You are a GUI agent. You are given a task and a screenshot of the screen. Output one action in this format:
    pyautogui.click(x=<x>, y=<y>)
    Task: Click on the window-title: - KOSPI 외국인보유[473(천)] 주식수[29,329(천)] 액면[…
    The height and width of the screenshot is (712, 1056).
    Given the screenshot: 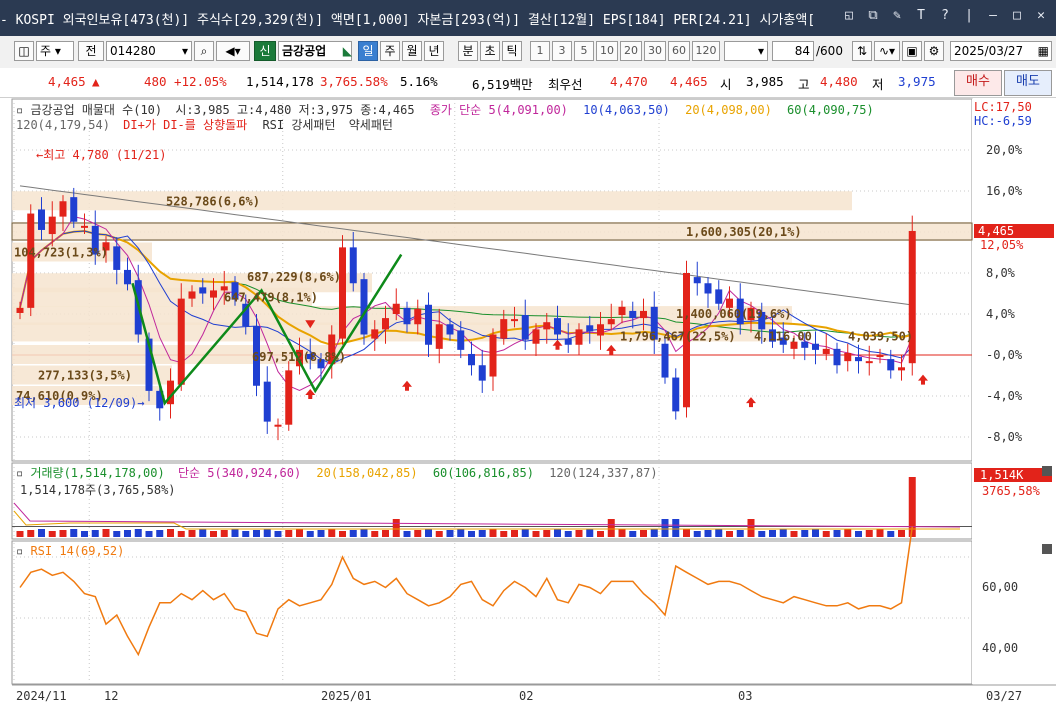 What is the action you would take?
    pyautogui.click(x=408, y=20)
    